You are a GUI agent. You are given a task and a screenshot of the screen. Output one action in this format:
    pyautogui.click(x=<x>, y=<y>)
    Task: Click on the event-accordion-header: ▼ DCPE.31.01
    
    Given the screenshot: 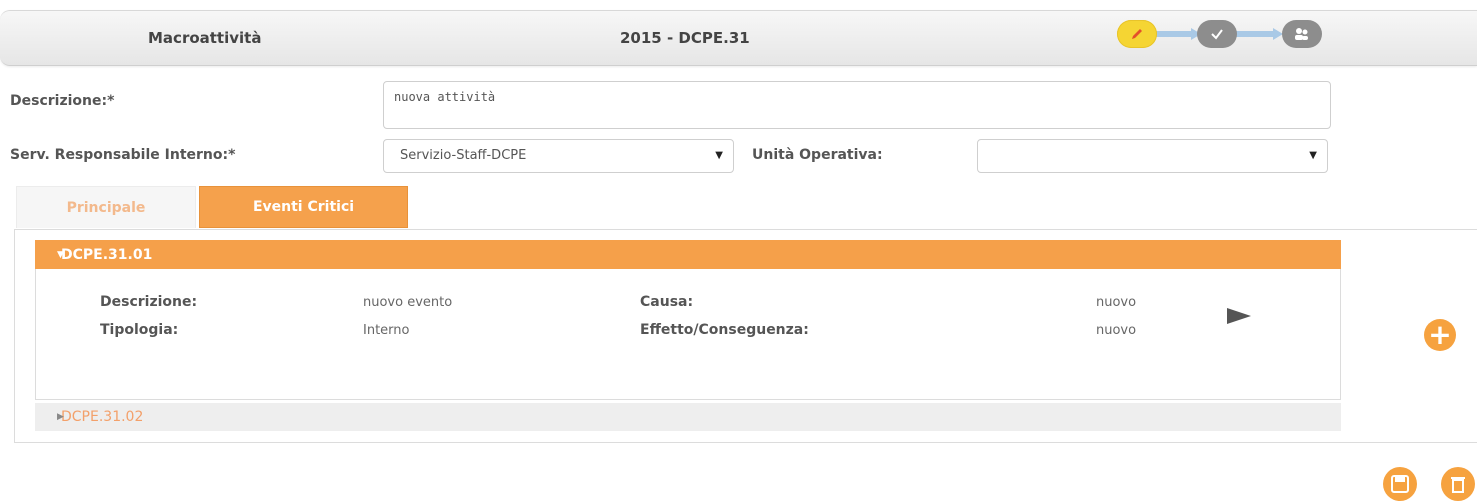 What is the action you would take?
    pyautogui.click(x=688, y=254)
    